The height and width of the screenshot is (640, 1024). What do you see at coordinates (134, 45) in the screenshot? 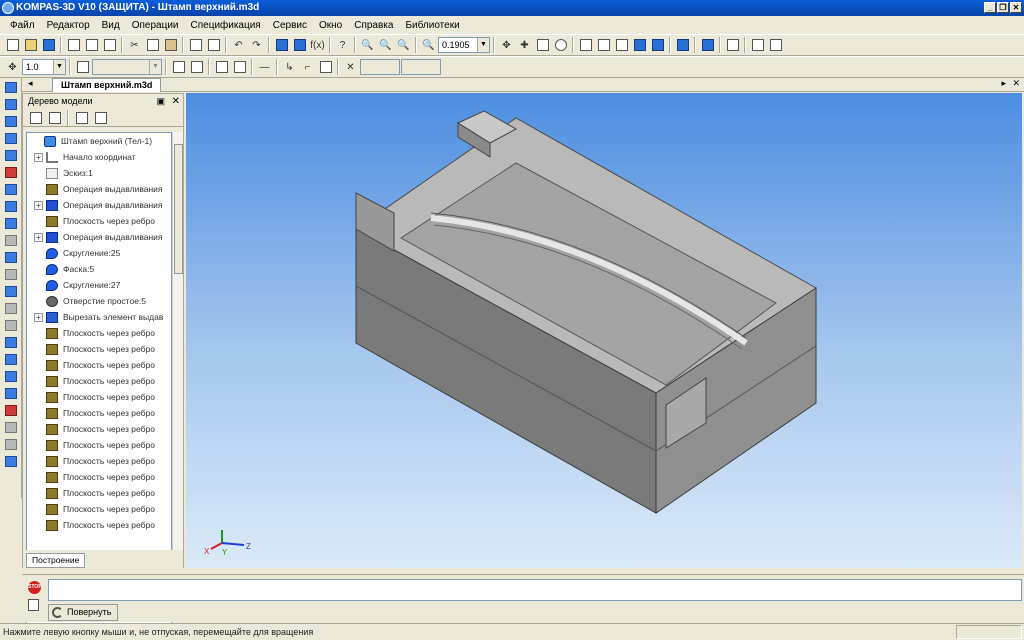
I see `cut-icon: ✂` at bounding box center [134, 45].